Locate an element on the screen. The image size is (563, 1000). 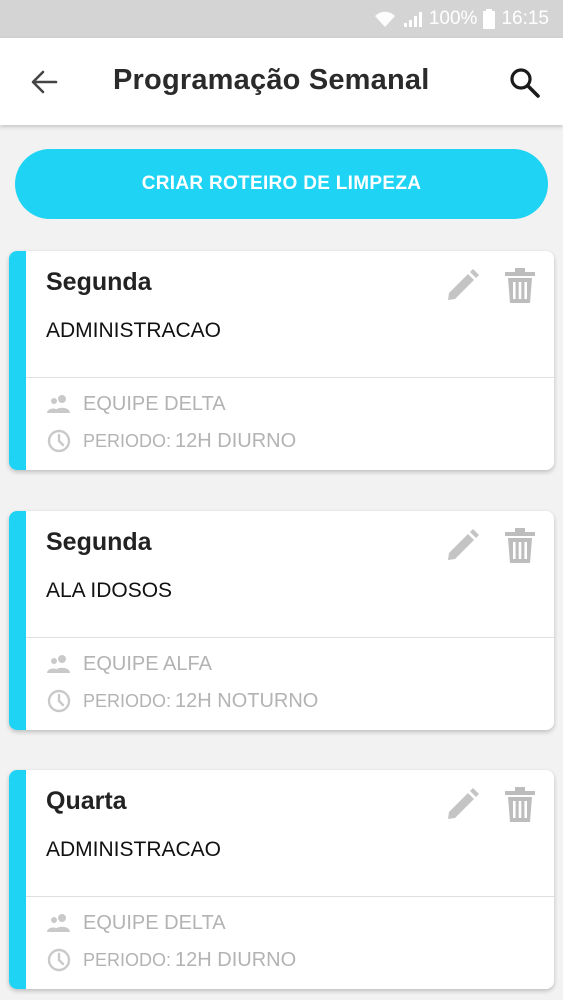
card-team: EQUIPE ALFA is located at coordinates (147, 663).